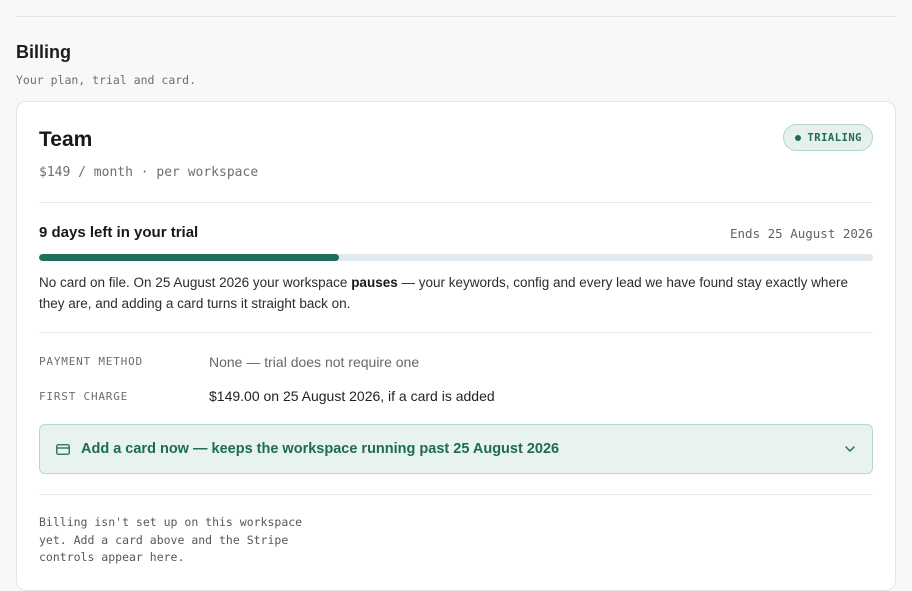 This screenshot has height=591, width=912. Describe the element at coordinates (189, 257) in the screenshot. I see `trial-progress-fill` at that location.